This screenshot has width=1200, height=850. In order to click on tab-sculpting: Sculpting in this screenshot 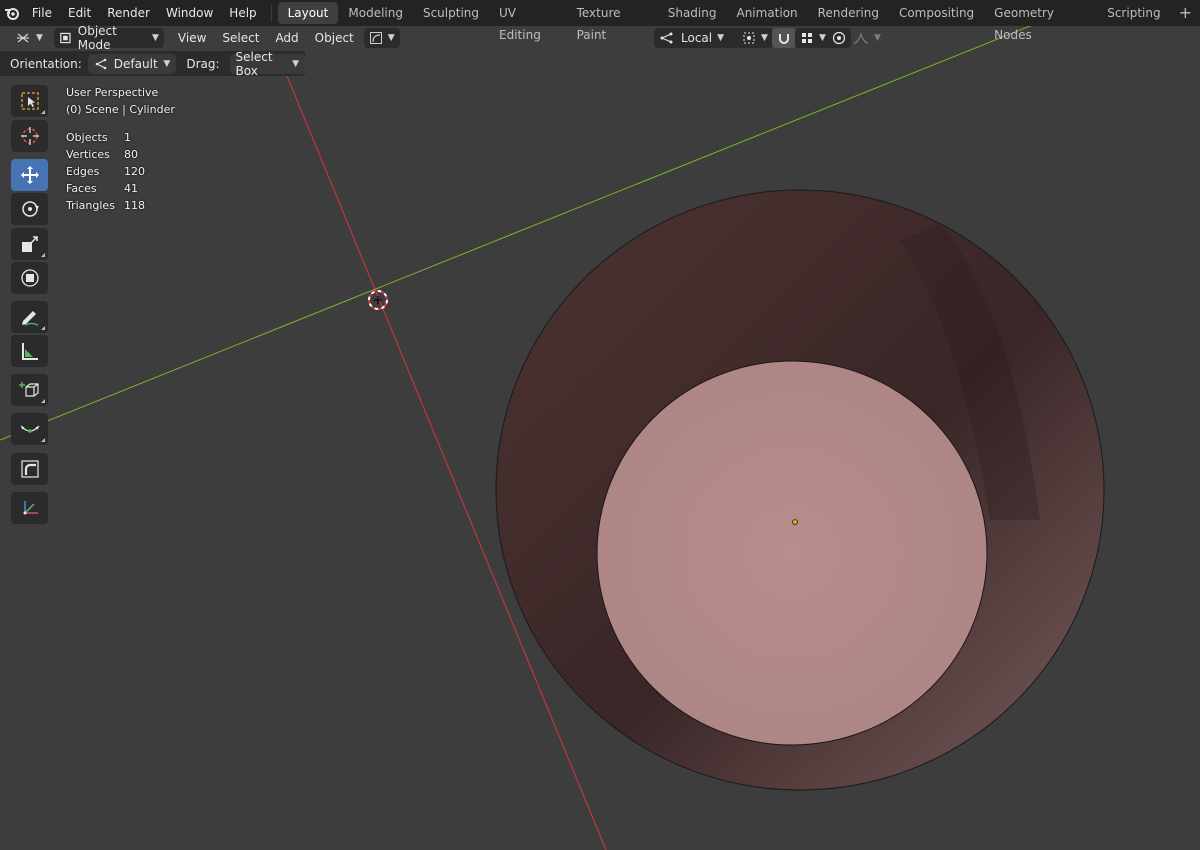, I will do `click(451, 13)`.